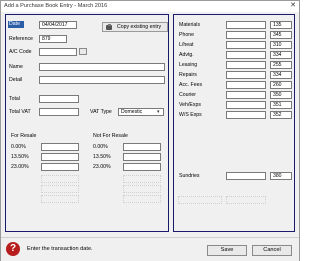 This screenshot has height=261, width=320. I want to click on vat-type-value: Domestic, so click(132, 112).